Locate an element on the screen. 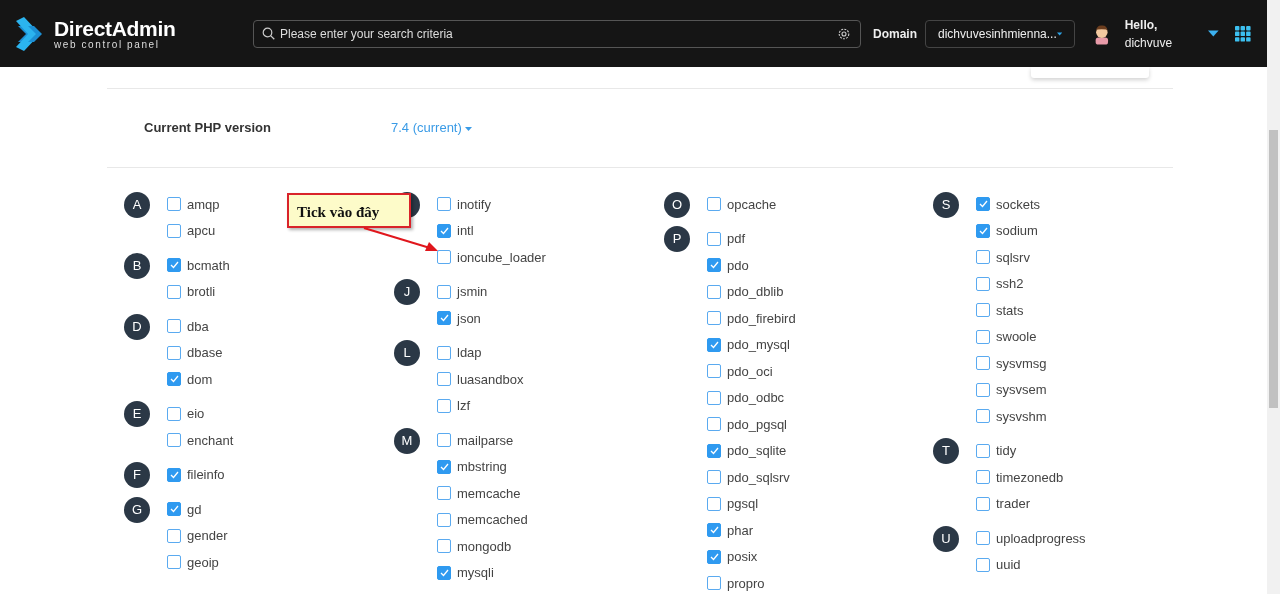  extension-label: mysqli is located at coordinates (475, 573).